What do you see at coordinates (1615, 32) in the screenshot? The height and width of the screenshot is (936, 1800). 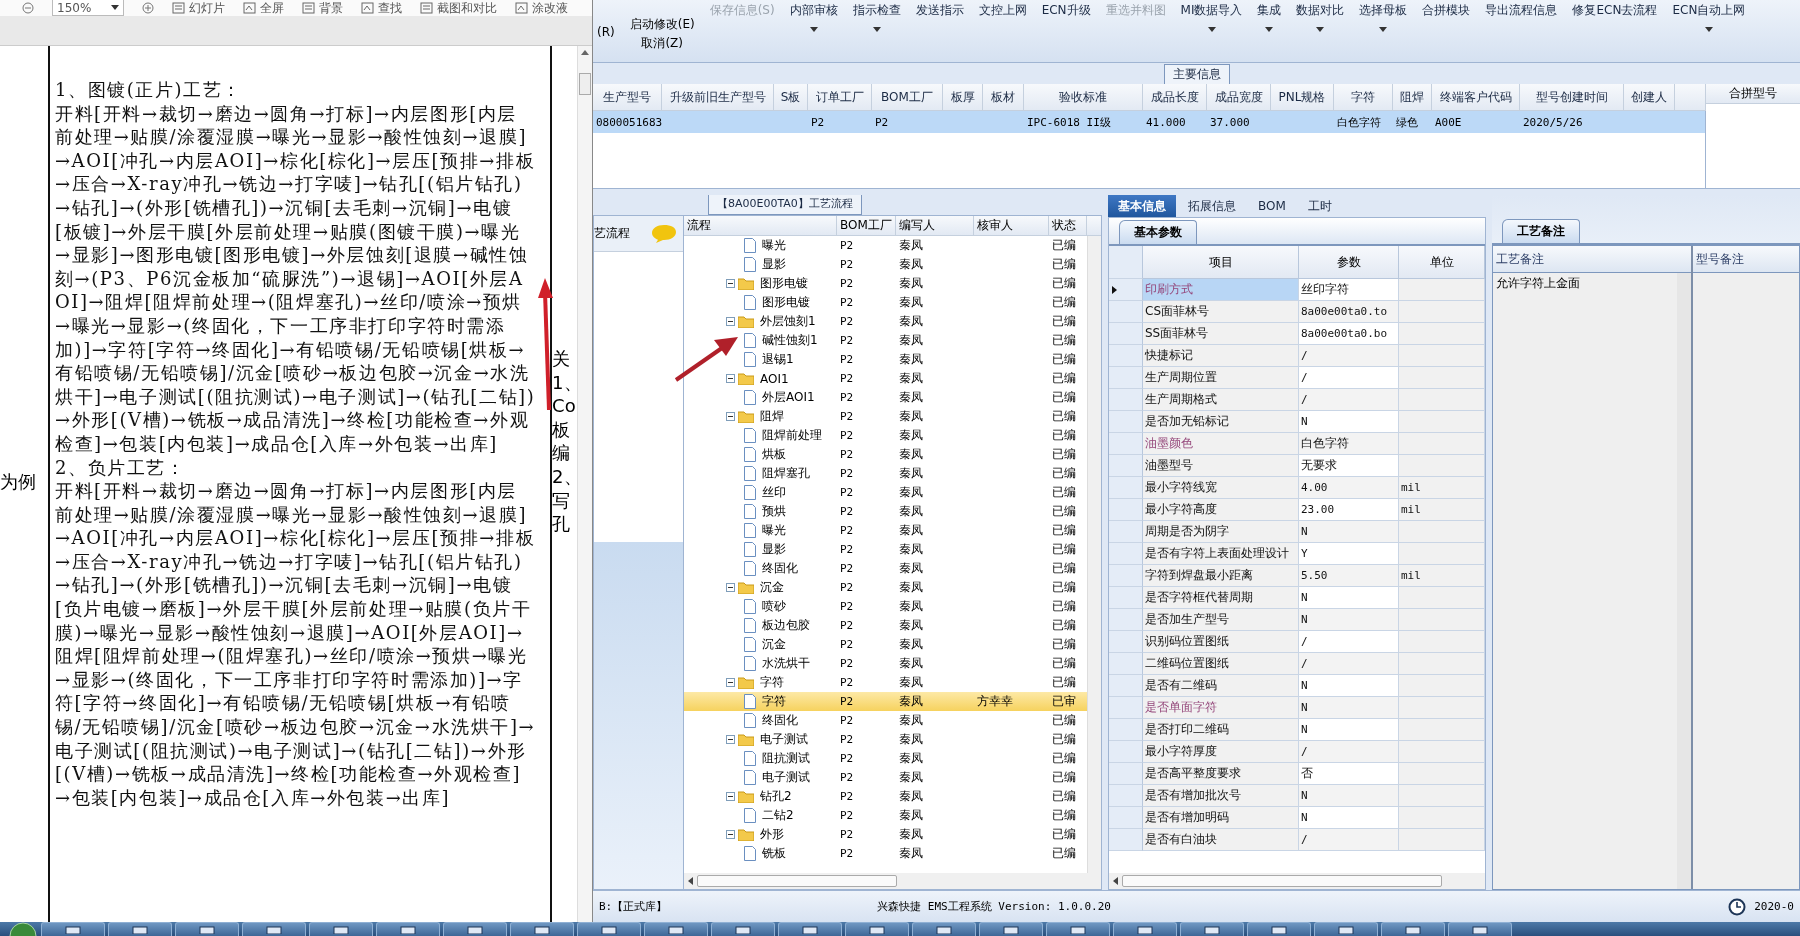 I see `ribbon-button: 修复ECN去流程` at bounding box center [1615, 32].